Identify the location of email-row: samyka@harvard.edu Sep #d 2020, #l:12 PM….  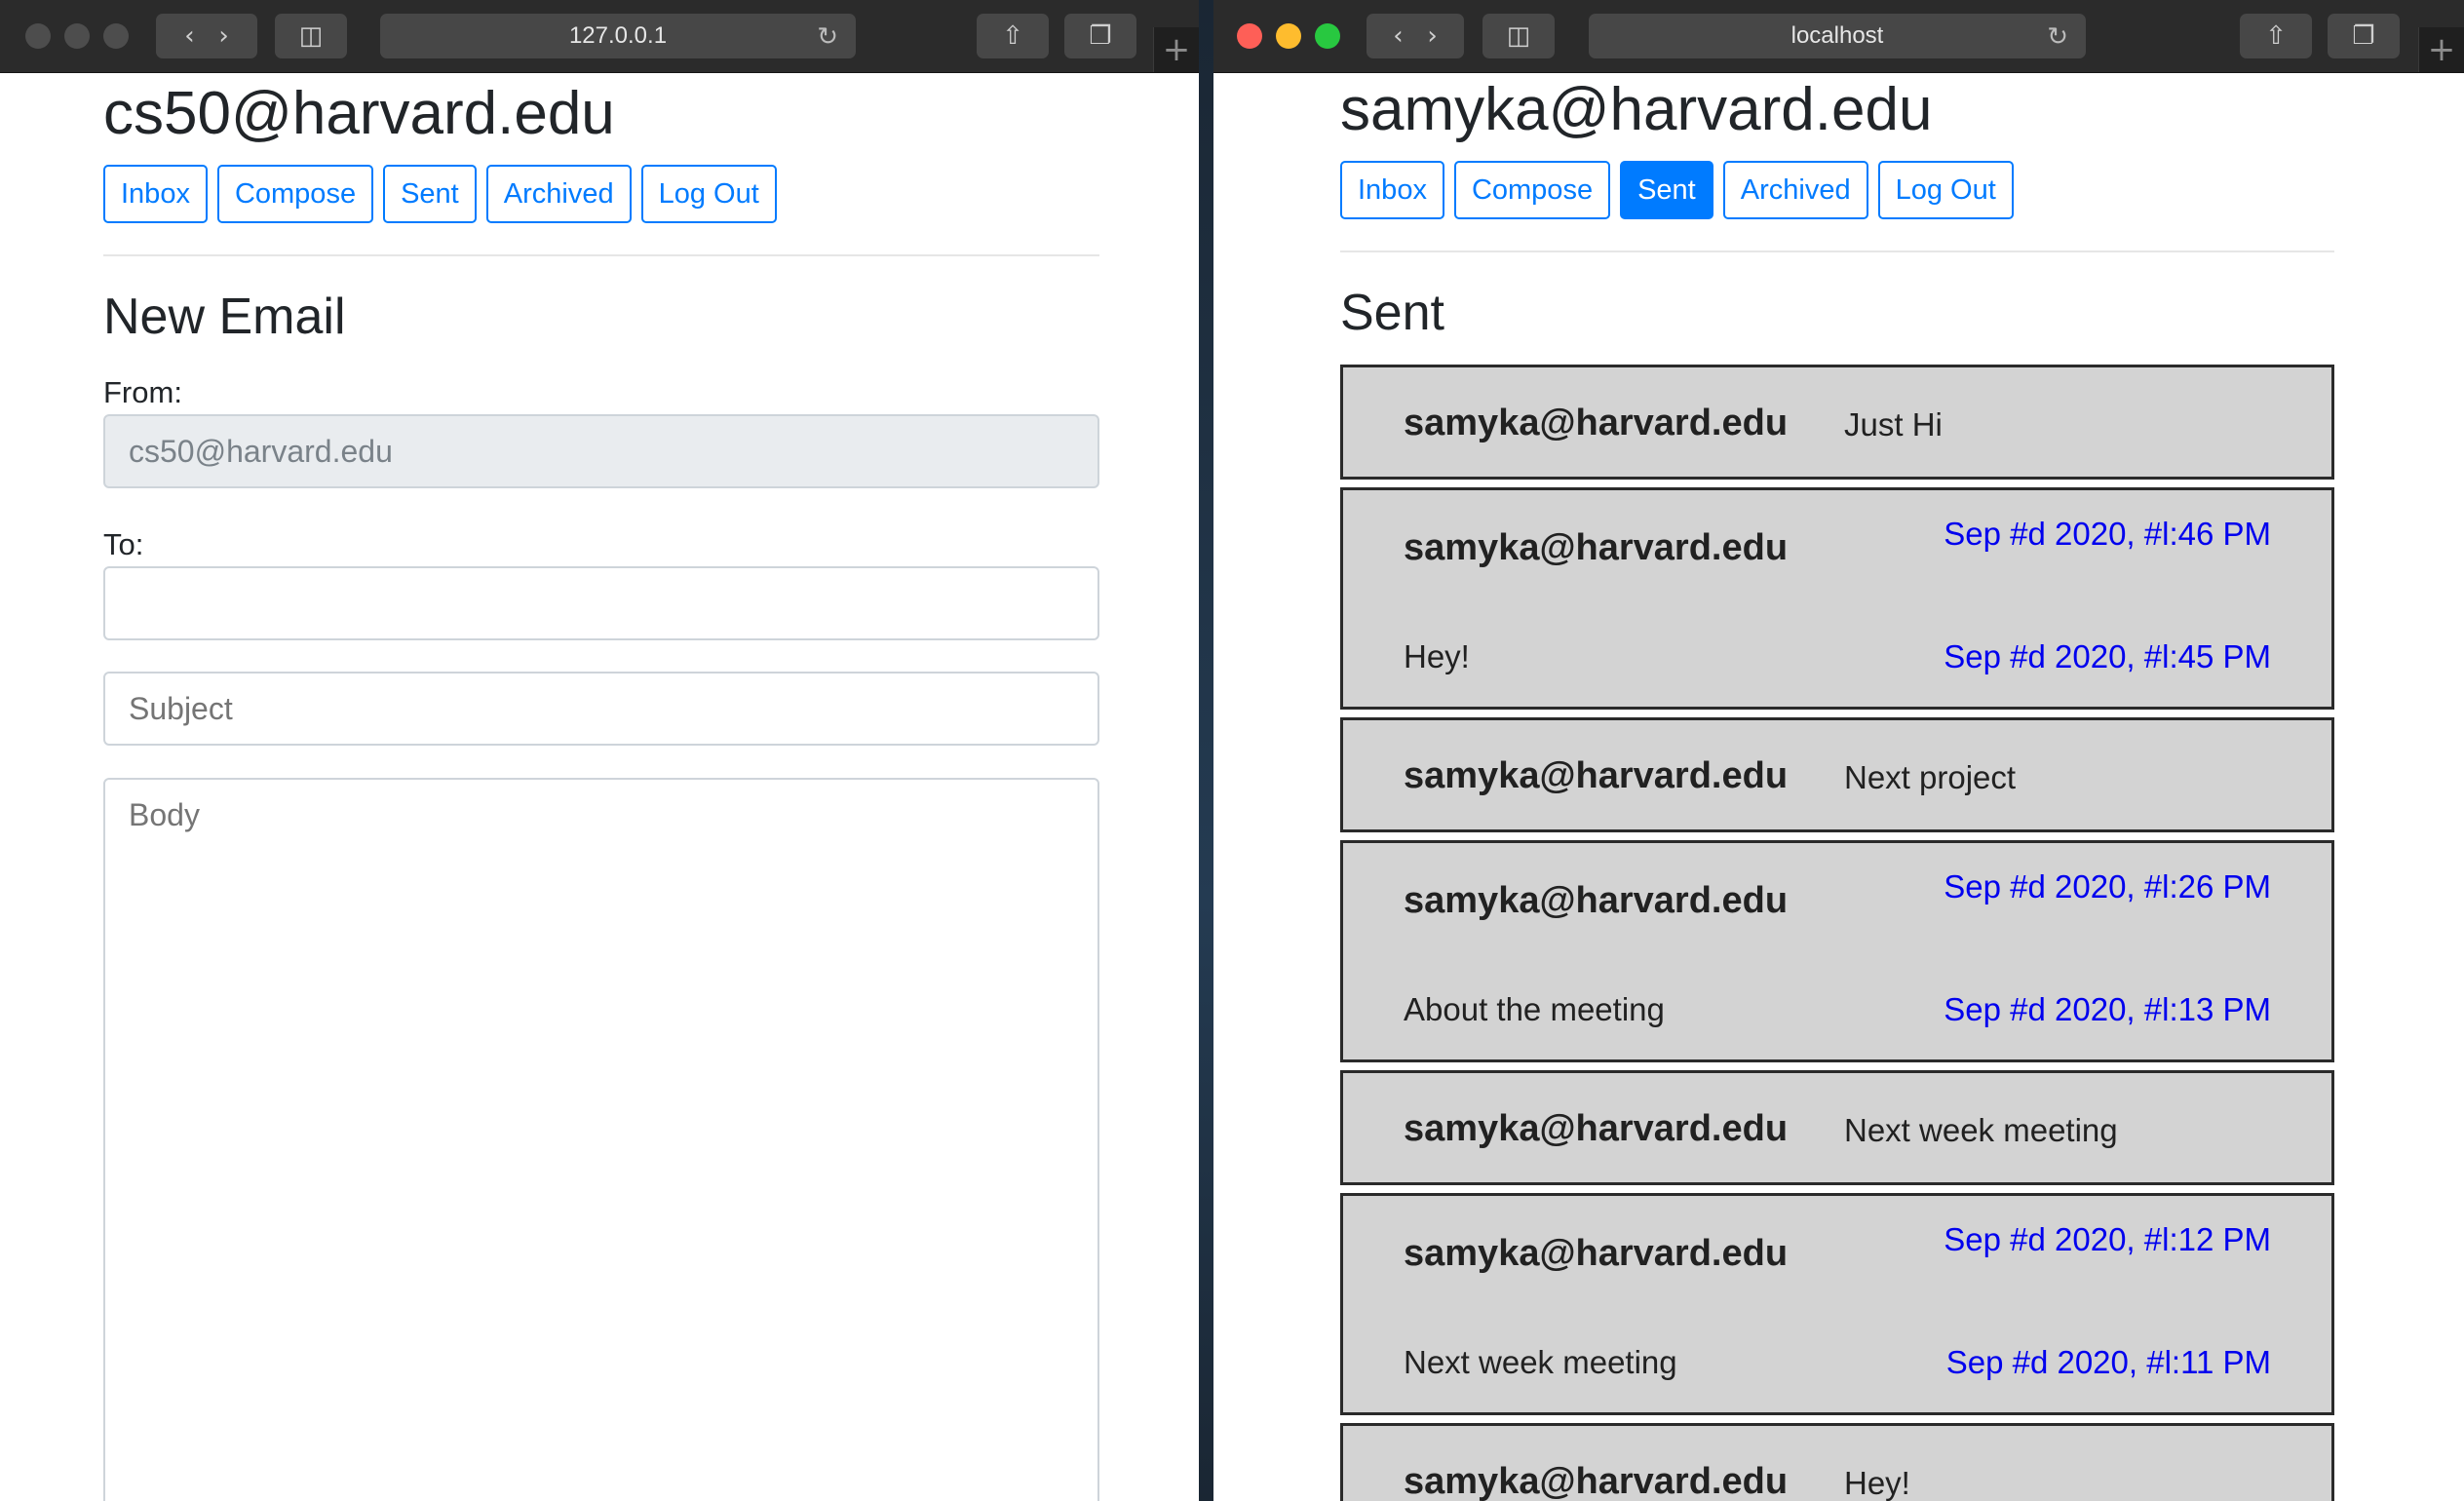
(1837, 1304).